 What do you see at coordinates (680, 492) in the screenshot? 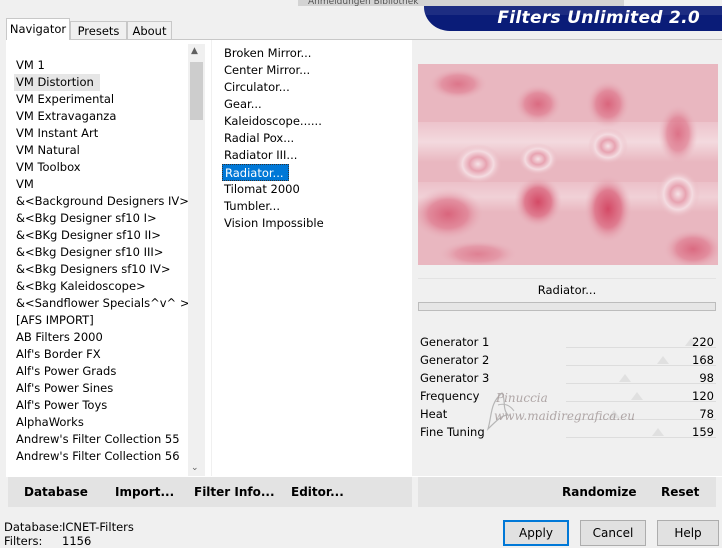
I see `reset-button: Reset` at bounding box center [680, 492].